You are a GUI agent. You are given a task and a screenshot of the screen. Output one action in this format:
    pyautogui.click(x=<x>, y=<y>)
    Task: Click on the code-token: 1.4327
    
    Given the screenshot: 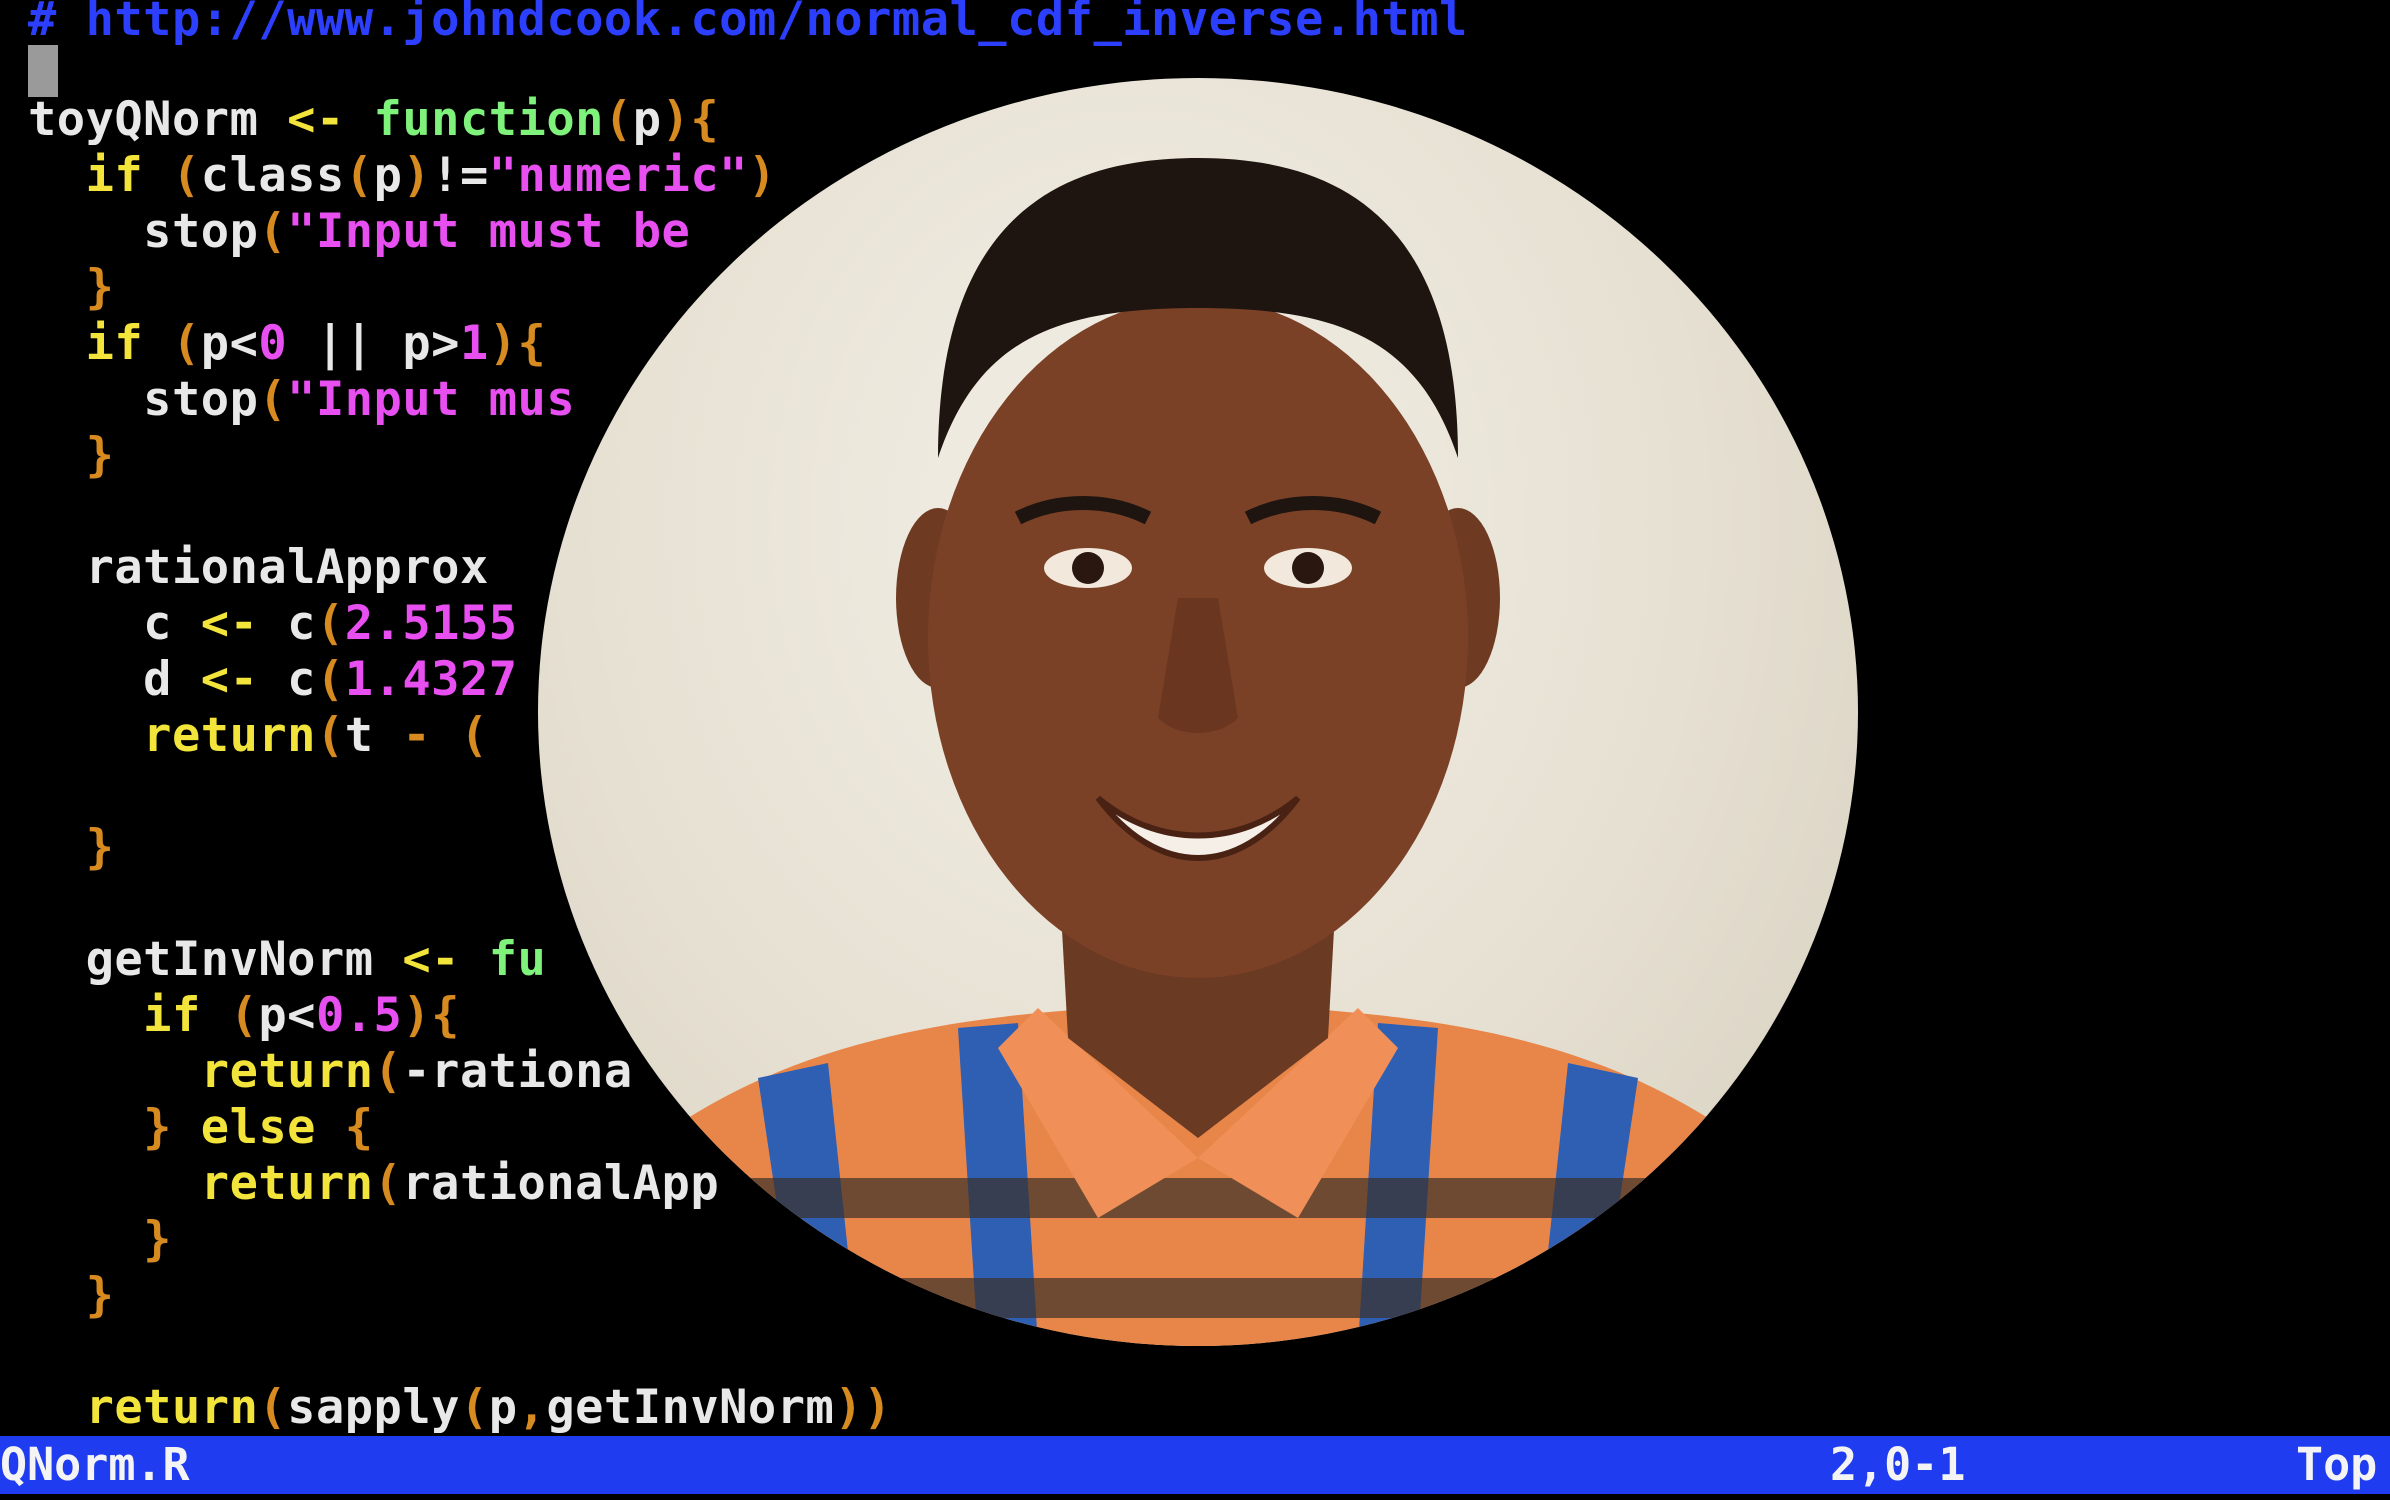 What is the action you would take?
    pyautogui.click(x=431, y=679)
    